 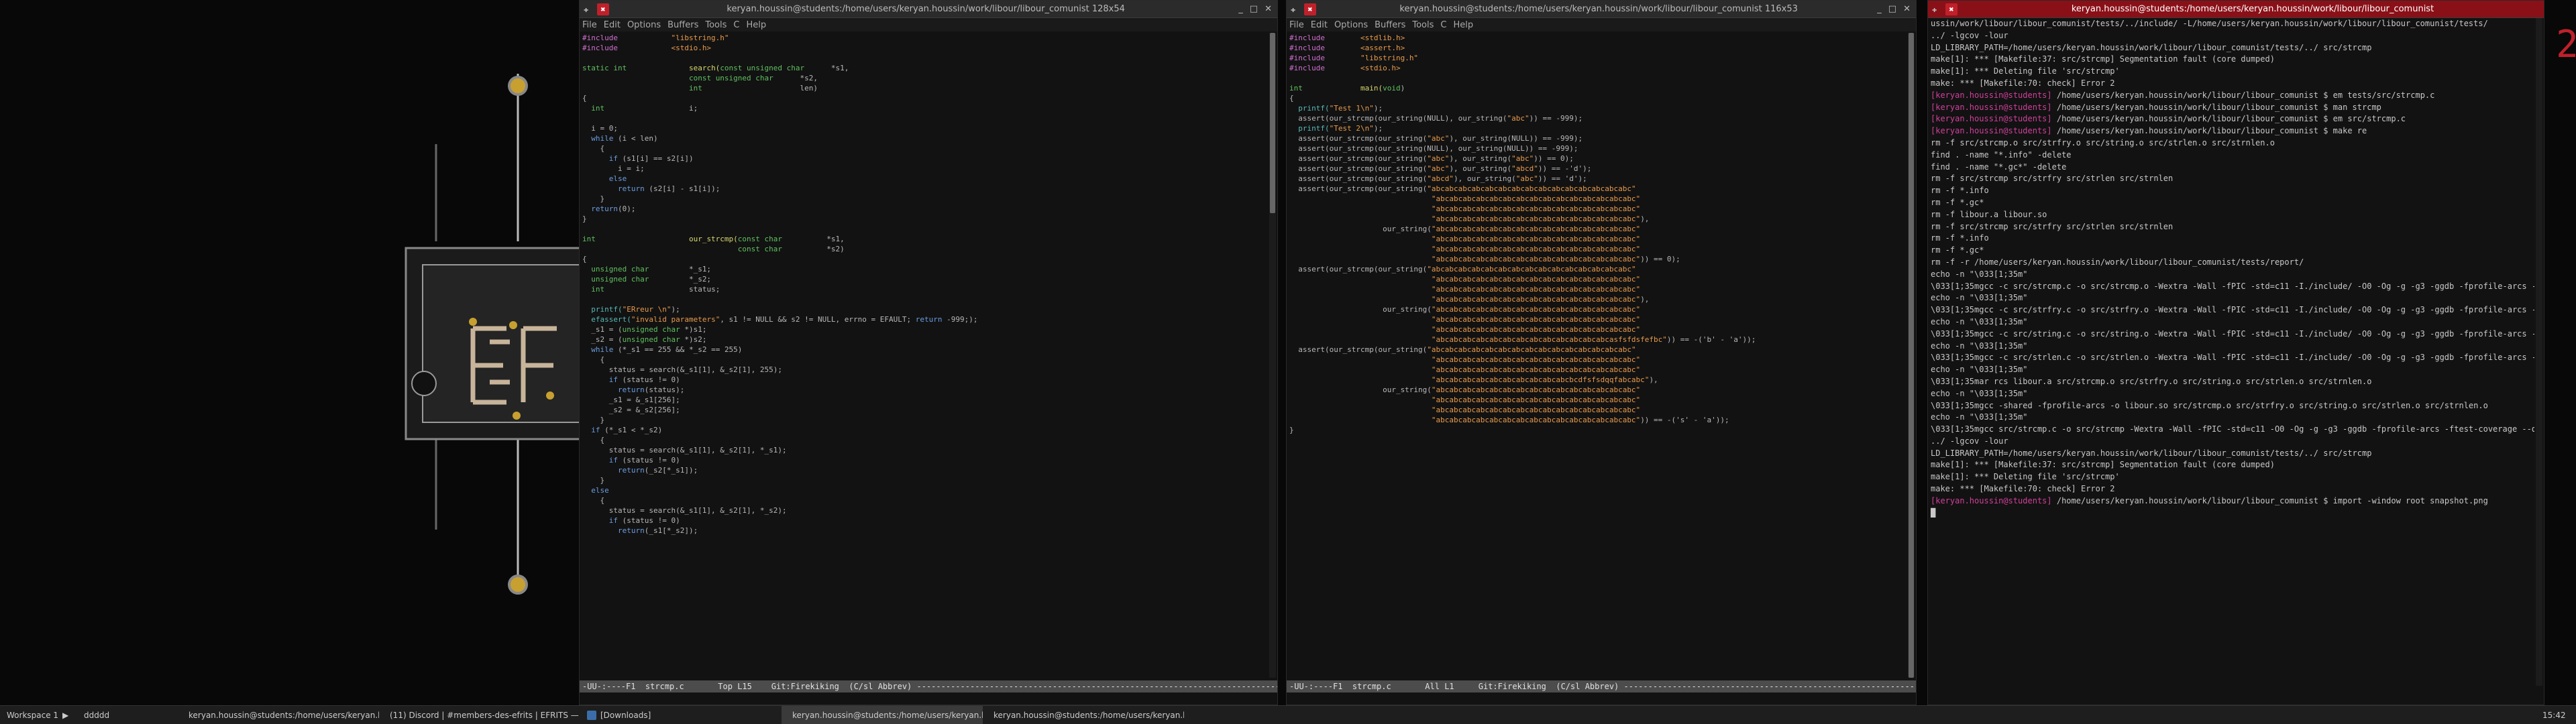 What do you see at coordinates (2232, 155) in the screenshot?
I see `code-line: find . -name "*.info" -delete` at bounding box center [2232, 155].